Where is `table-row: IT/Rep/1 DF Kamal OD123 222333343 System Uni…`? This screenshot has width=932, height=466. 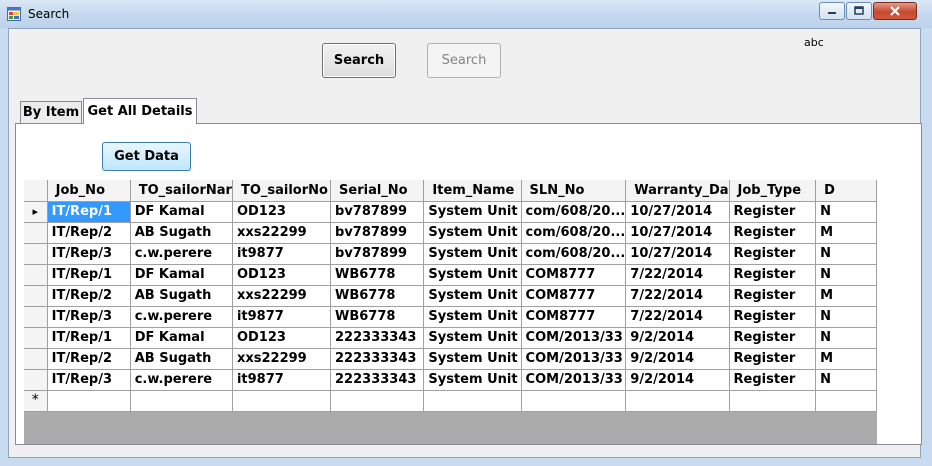 table-row: IT/Rep/1 DF Kamal OD123 222333343 System Uni… is located at coordinates (450, 338).